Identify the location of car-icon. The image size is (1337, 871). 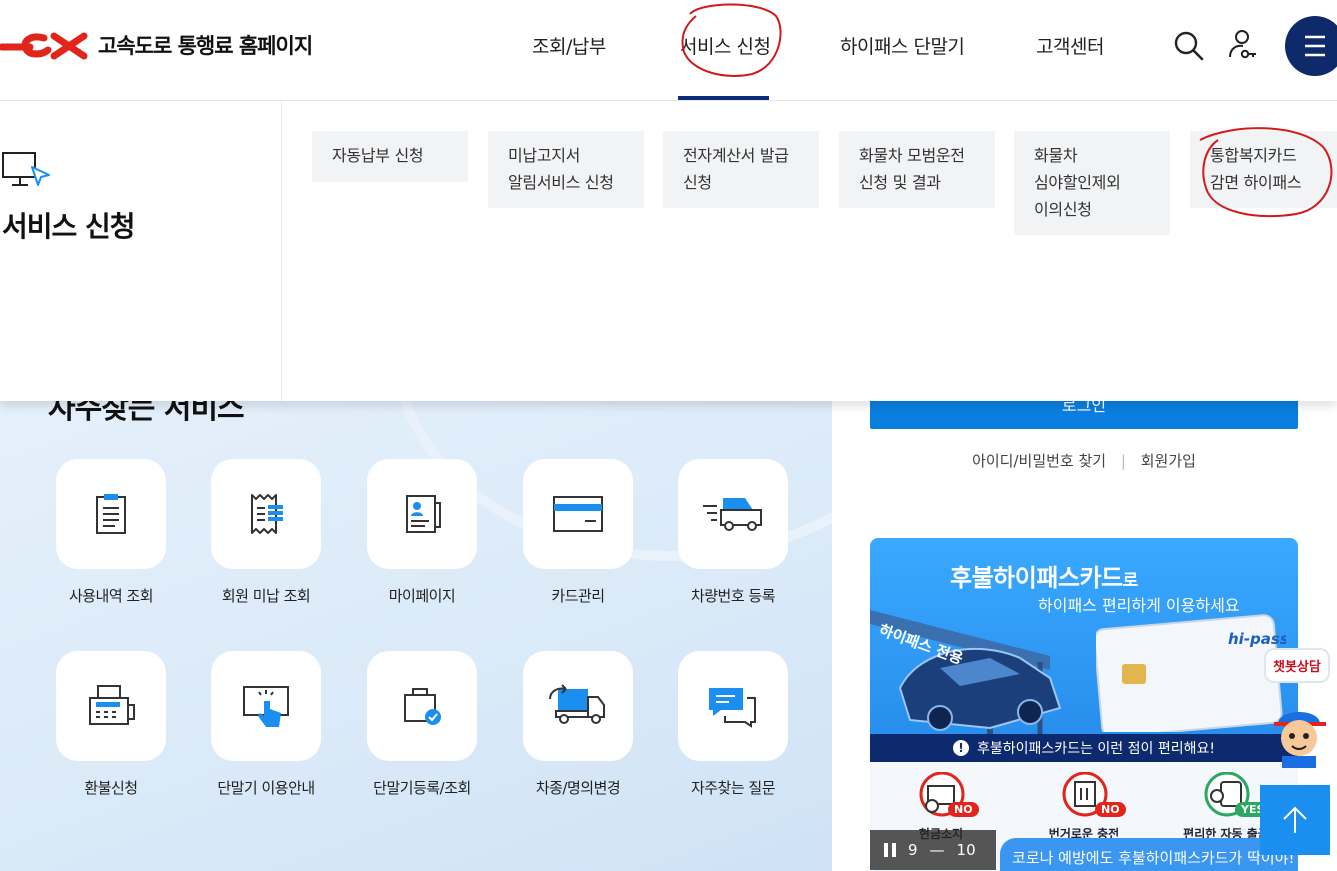
(732, 514).